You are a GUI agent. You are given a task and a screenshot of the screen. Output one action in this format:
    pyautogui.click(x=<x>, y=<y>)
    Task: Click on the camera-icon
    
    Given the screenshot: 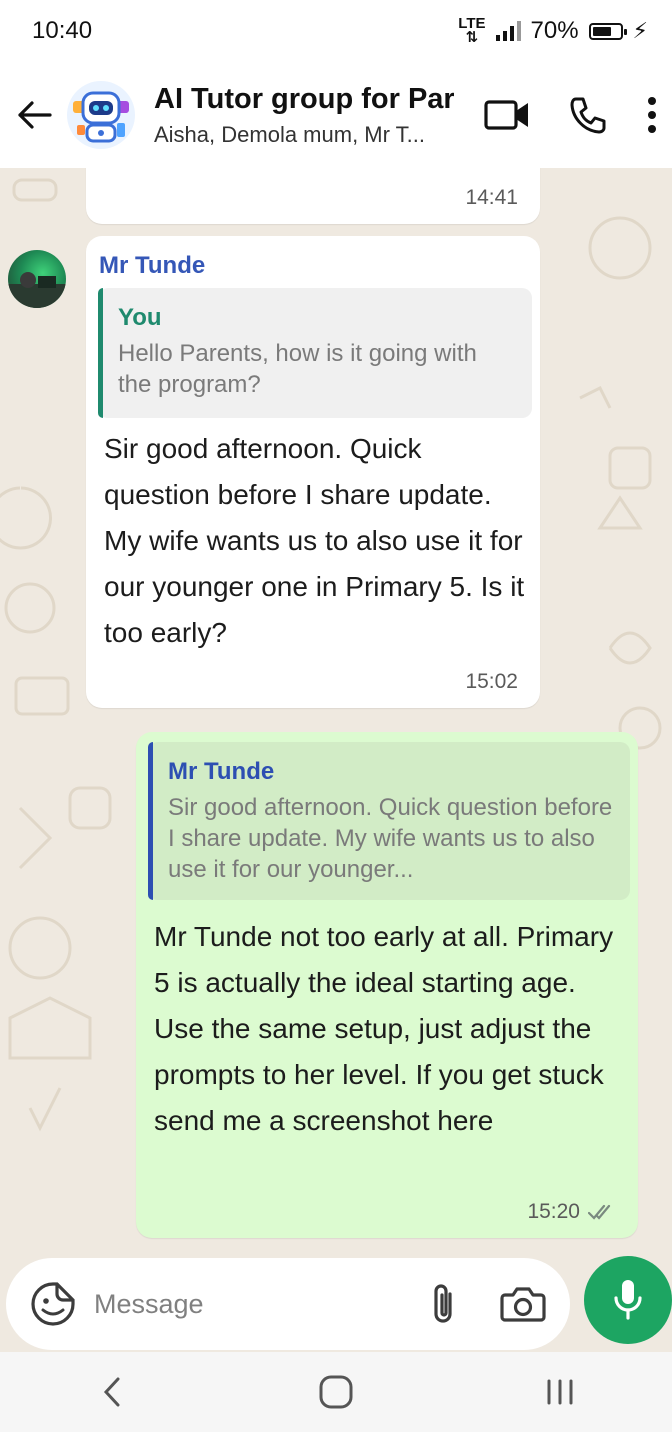 What is the action you would take?
    pyautogui.click(x=523, y=1304)
    